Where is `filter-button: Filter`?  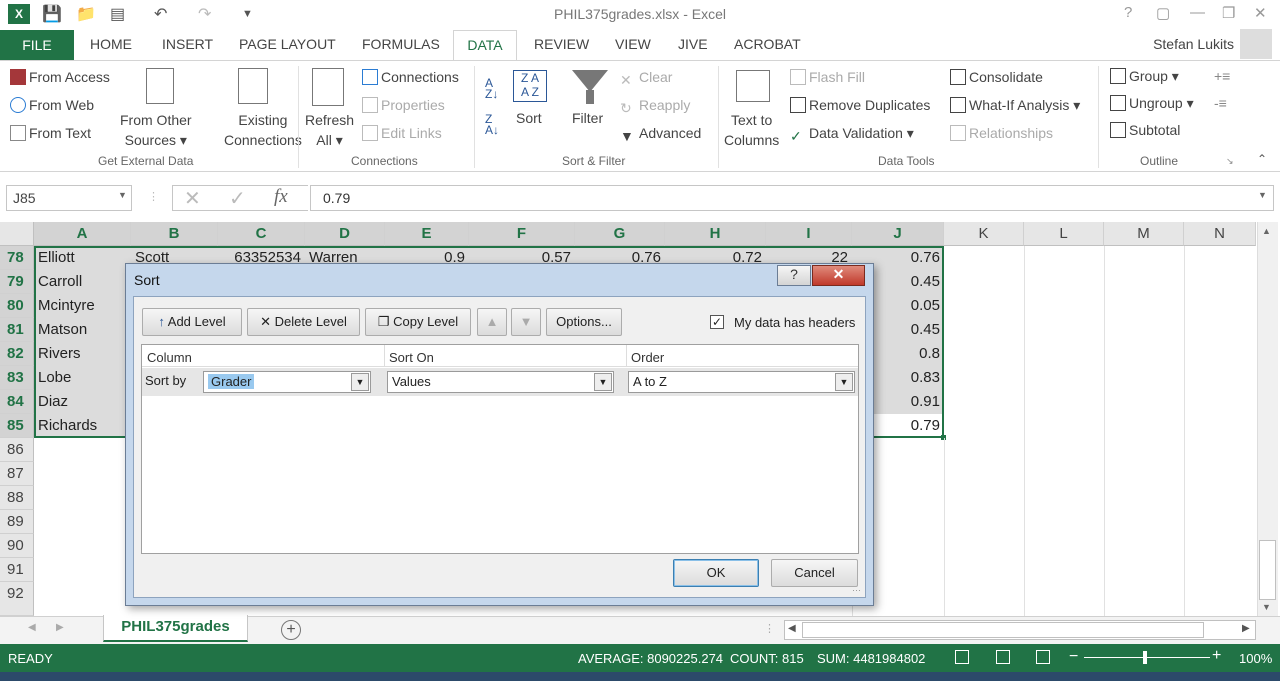
filter-button: Filter is located at coordinates (587, 118).